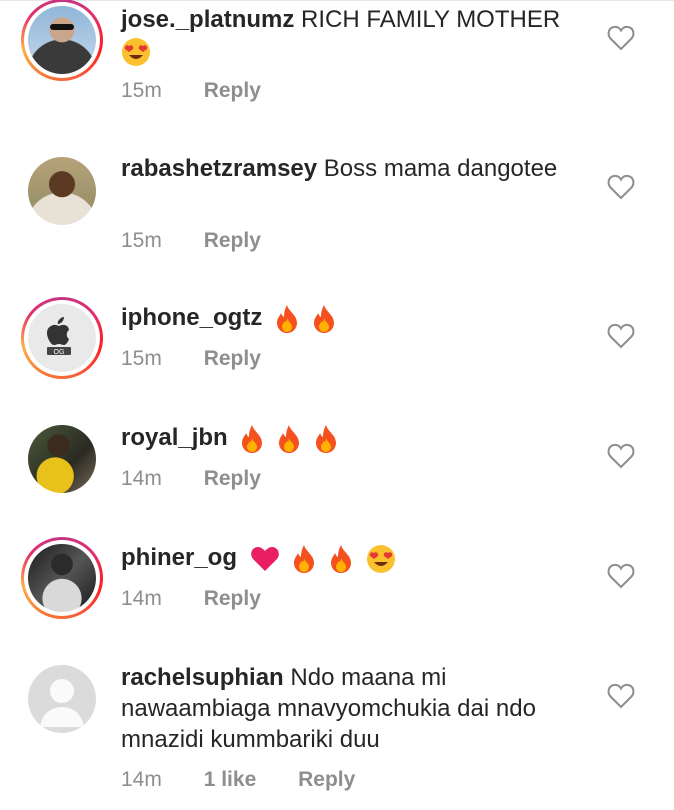 The image size is (674, 810). I want to click on default-user-icon, so click(62, 703).